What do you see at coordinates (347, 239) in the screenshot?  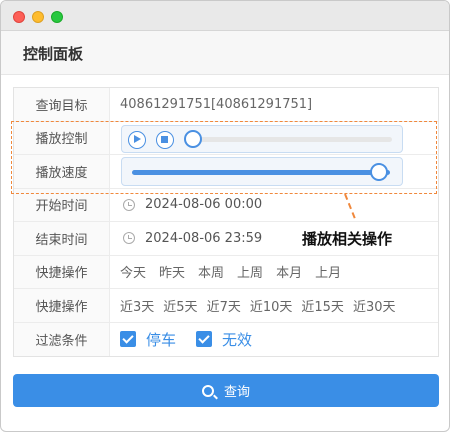 I see `annotation-label: 播放相关操作` at bounding box center [347, 239].